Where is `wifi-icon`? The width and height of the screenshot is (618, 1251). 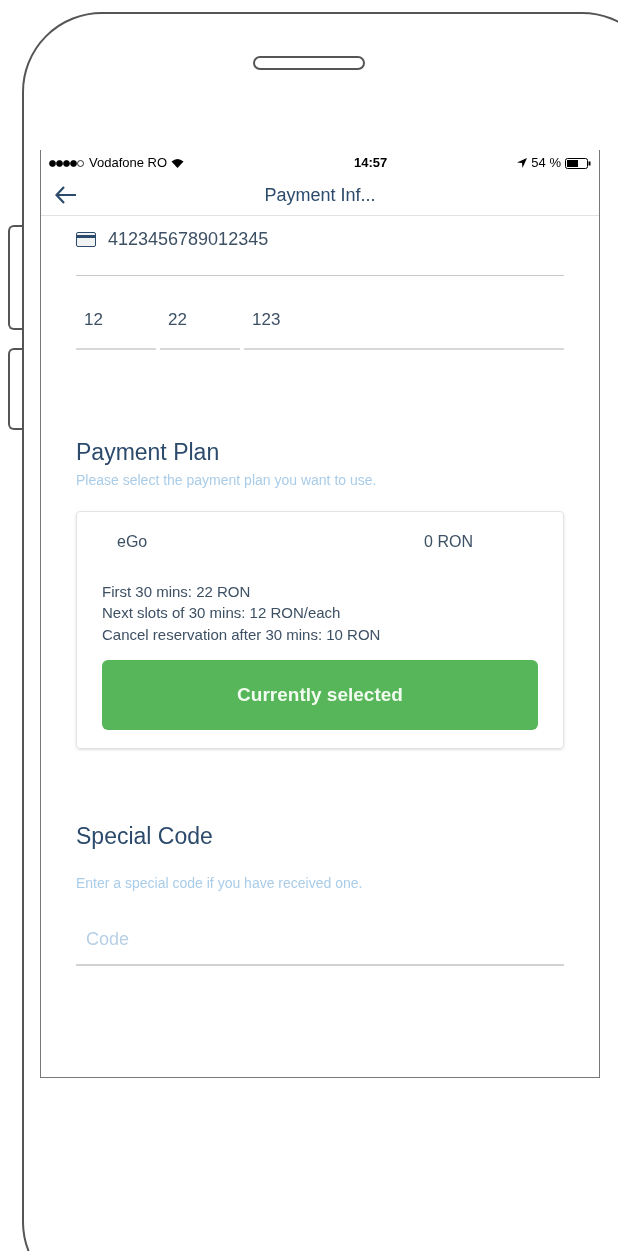
wifi-icon is located at coordinates (178, 163).